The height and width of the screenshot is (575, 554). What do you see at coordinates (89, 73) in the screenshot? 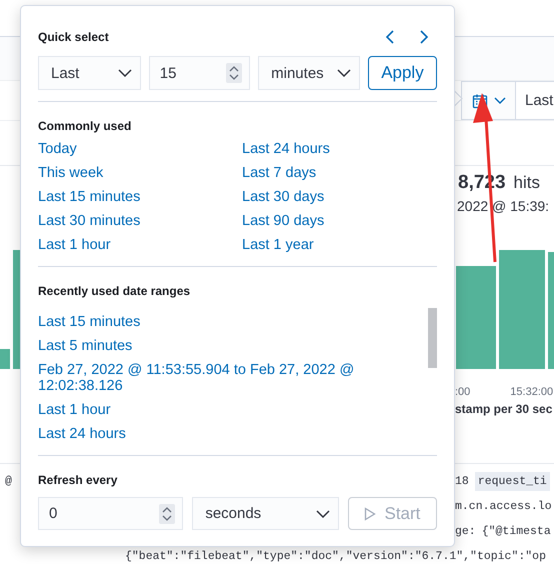
I see `direction-select: Last` at bounding box center [89, 73].